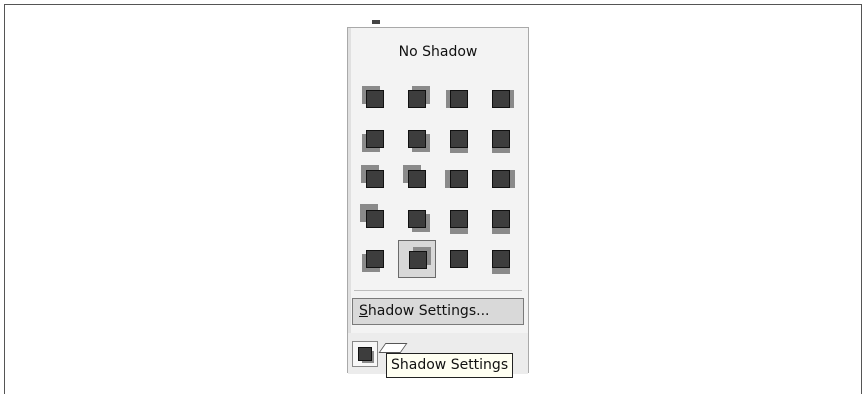 This screenshot has height=395, width=868. Describe the element at coordinates (349, 200) in the screenshot. I see `panel-drag-edge` at that location.